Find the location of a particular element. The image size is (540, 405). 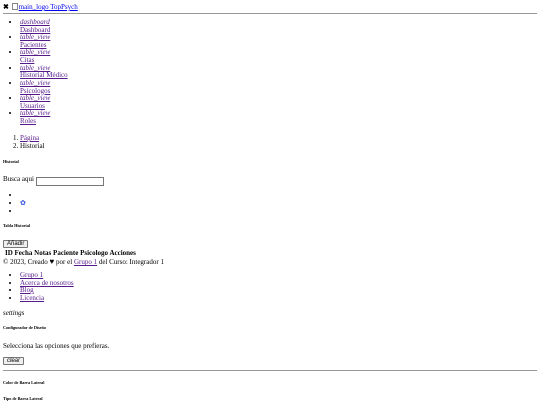

configurator-title: Configurador de Diseño is located at coordinates (24, 327).